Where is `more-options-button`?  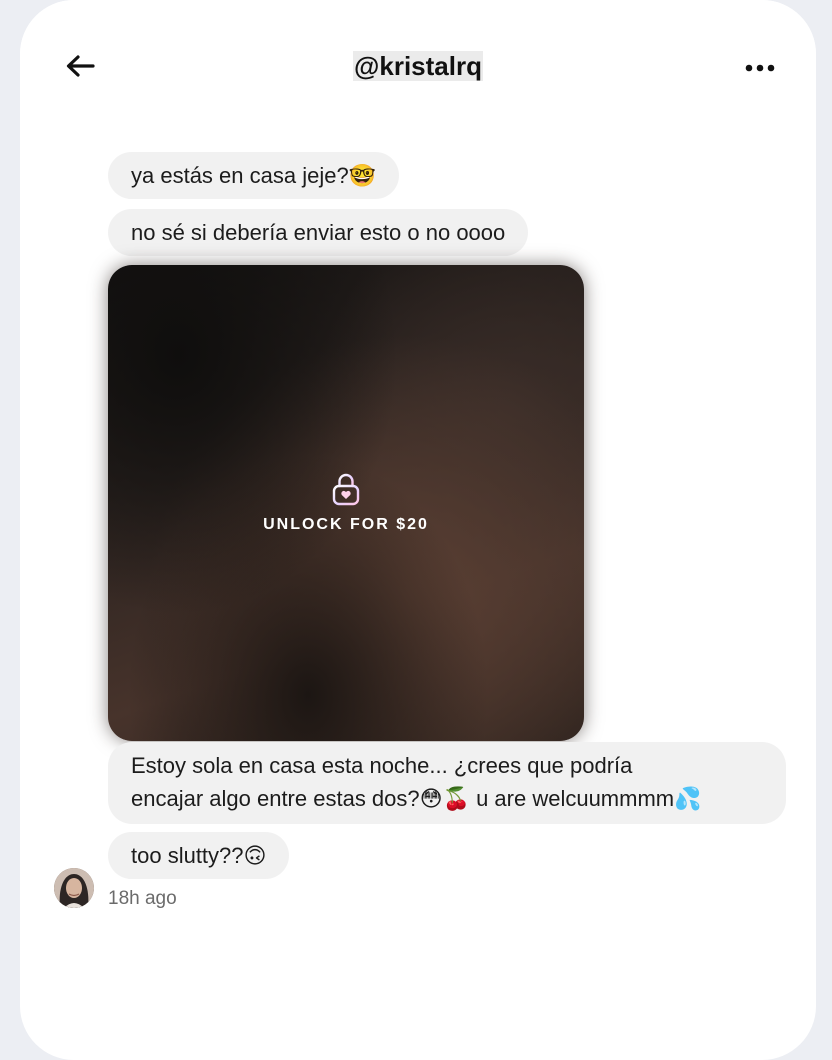
more-options-button is located at coordinates (760, 68).